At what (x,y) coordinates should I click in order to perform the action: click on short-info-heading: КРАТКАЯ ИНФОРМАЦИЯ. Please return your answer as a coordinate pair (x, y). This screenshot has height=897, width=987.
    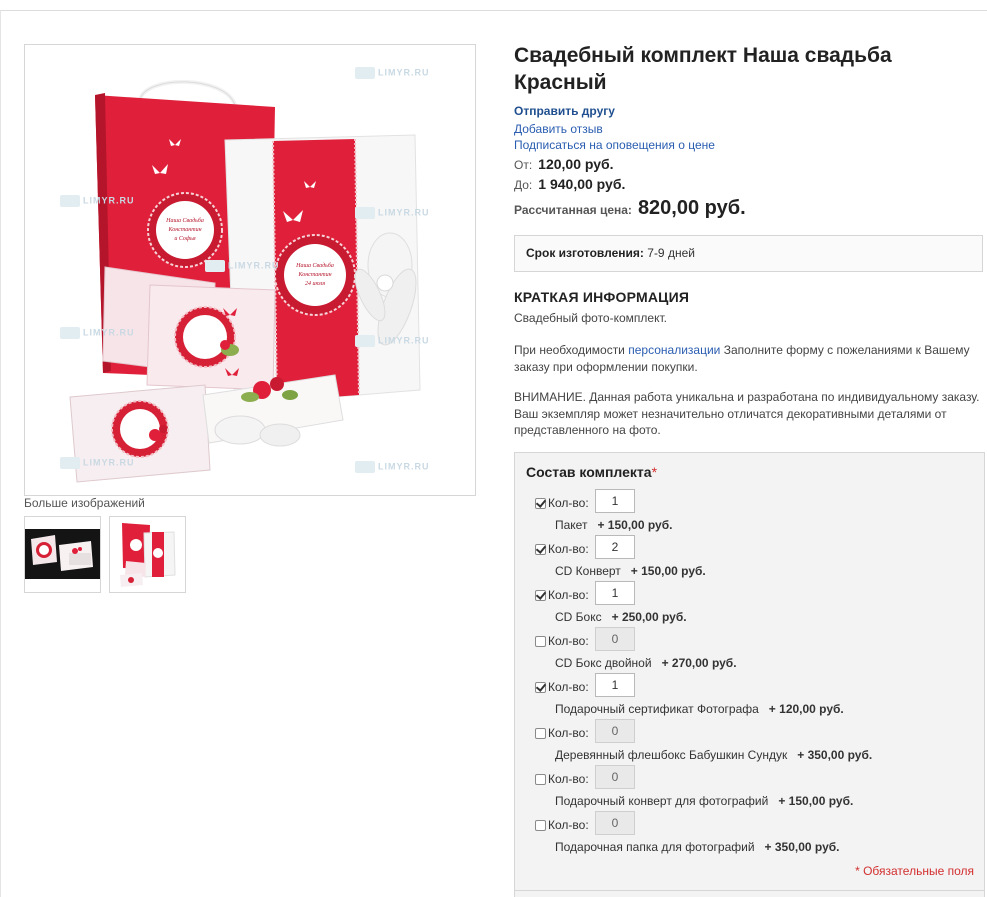
    Looking at the image, I should click on (602, 297).